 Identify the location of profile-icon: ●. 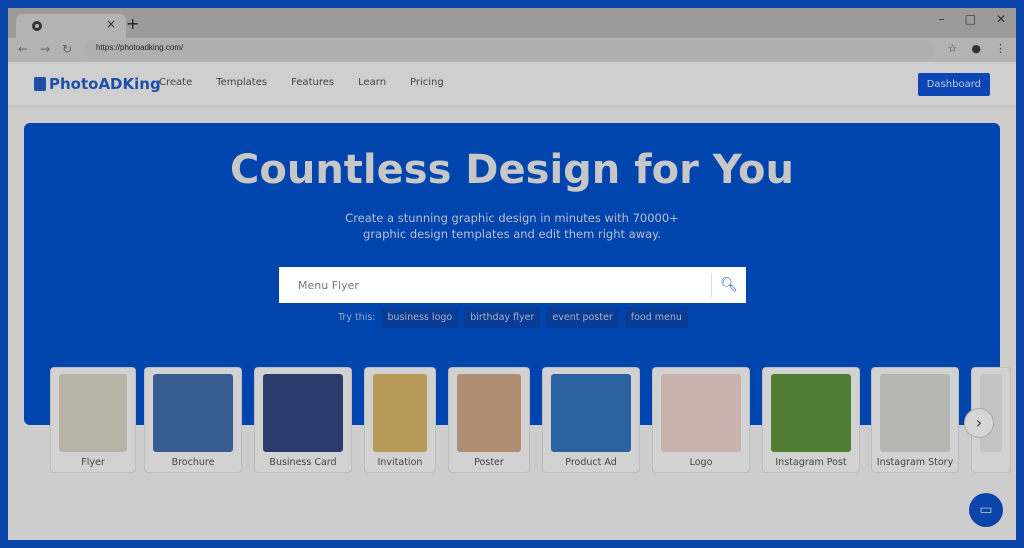
(976, 48).